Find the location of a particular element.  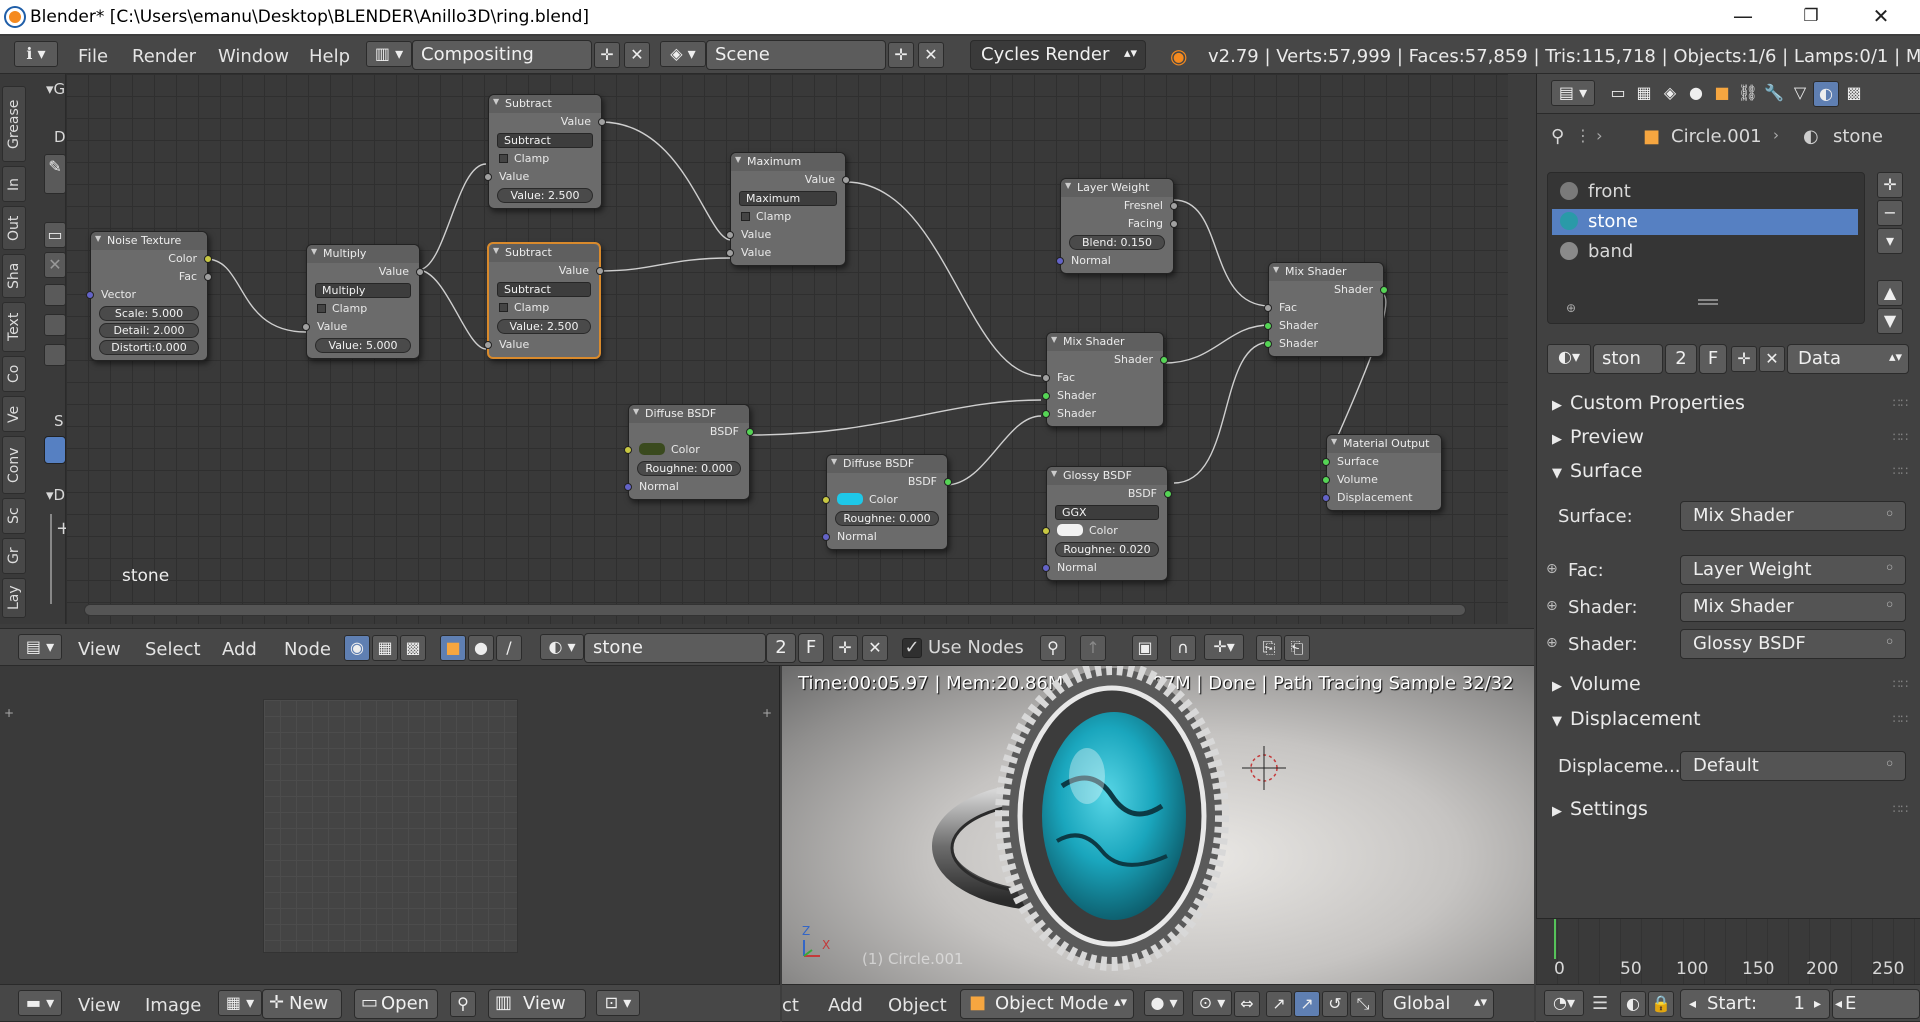

list-resize-handle is located at coordinates (1708, 302).